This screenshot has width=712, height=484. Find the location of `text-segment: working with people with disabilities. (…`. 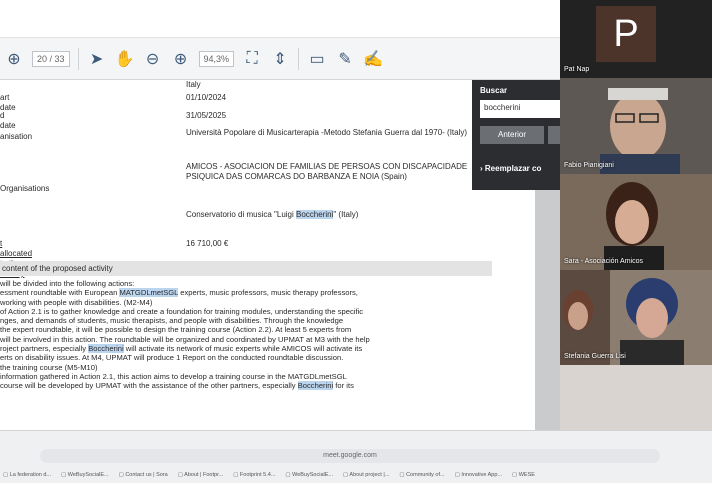

text-segment: working with people with disabilities. (… is located at coordinates (76, 302).